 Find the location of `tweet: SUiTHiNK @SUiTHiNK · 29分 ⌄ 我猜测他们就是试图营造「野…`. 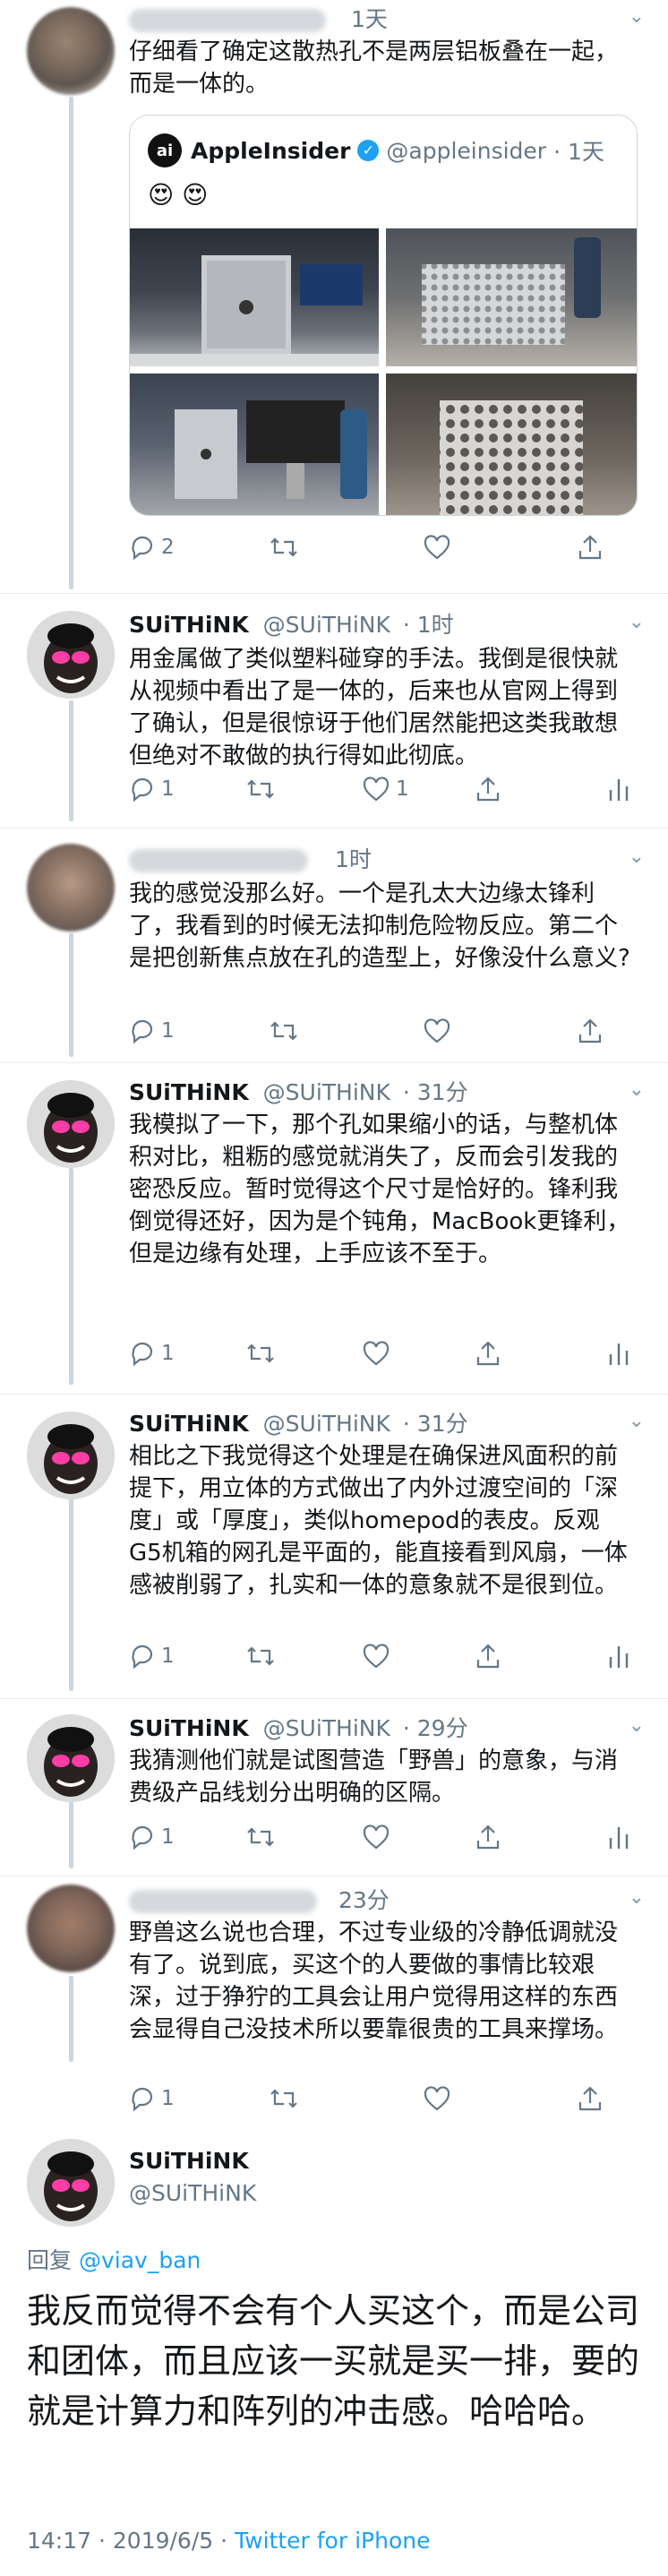

tweet: SUiTHiNK @SUiTHiNK · 29分 ⌄ 我猜测他们就是试图营造「野… is located at coordinates (334, 1787).